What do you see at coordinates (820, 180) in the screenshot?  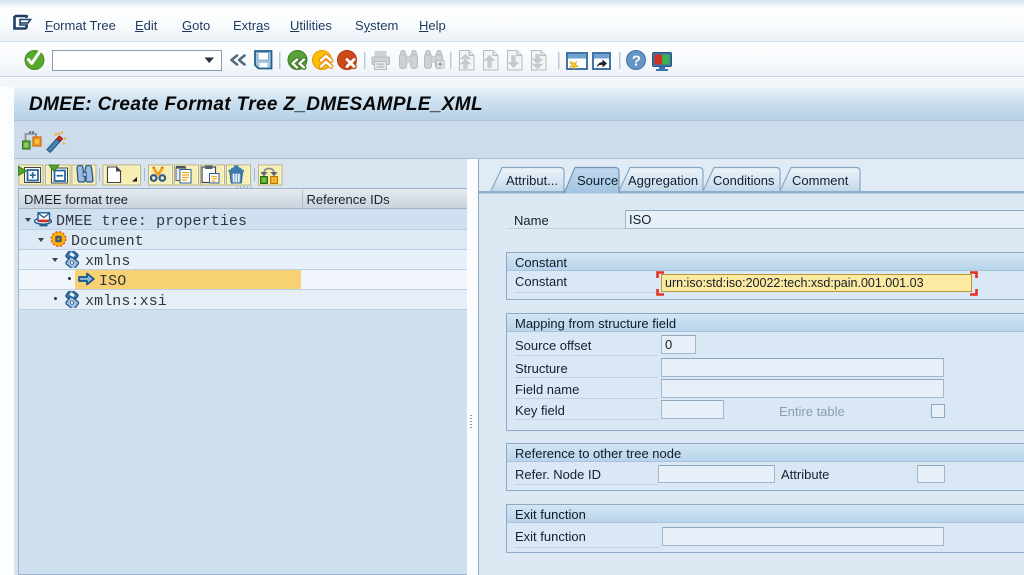 I see `svg-text: Comment` at bounding box center [820, 180].